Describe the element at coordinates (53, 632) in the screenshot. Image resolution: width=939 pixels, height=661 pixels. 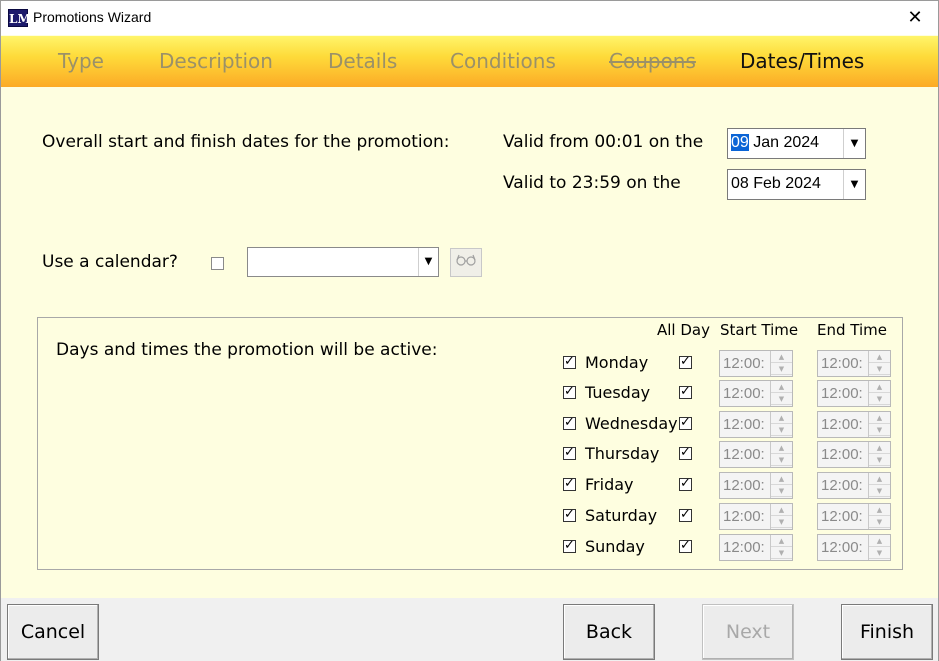
I see `cancel-button: Cancel` at that location.